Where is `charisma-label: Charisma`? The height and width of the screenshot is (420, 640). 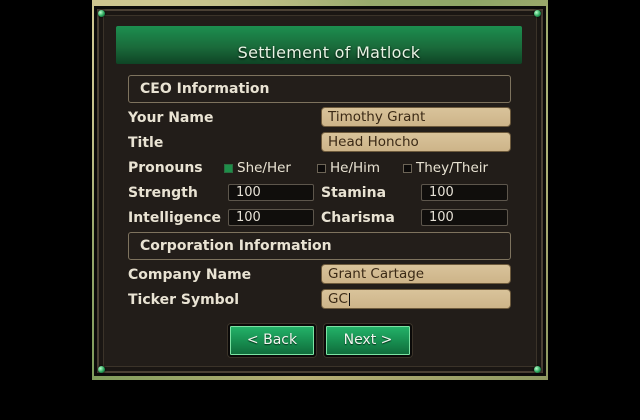
charisma-label: Charisma is located at coordinates (358, 218).